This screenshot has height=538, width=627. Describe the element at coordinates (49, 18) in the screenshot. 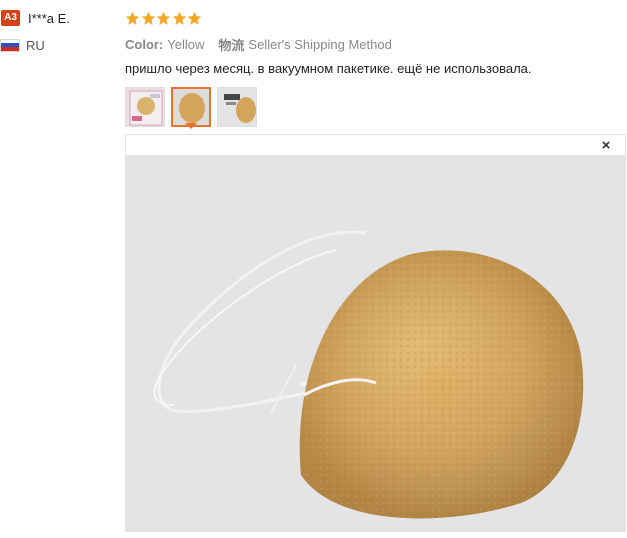

I see `reviewer-name: I***a E.` at that location.